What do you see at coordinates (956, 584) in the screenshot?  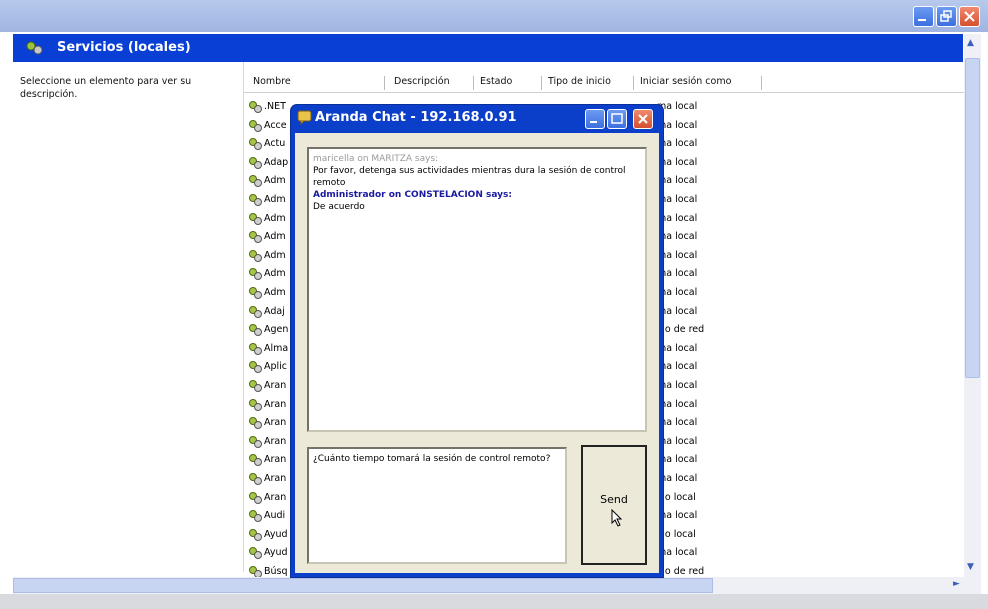 I see `scroll-right-icon: ►` at bounding box center [956, 584].